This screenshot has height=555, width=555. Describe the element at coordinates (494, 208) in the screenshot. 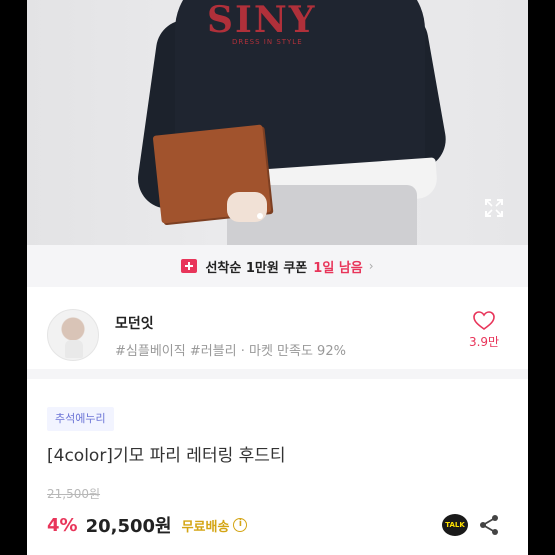

I see `expand-icon` at that location.